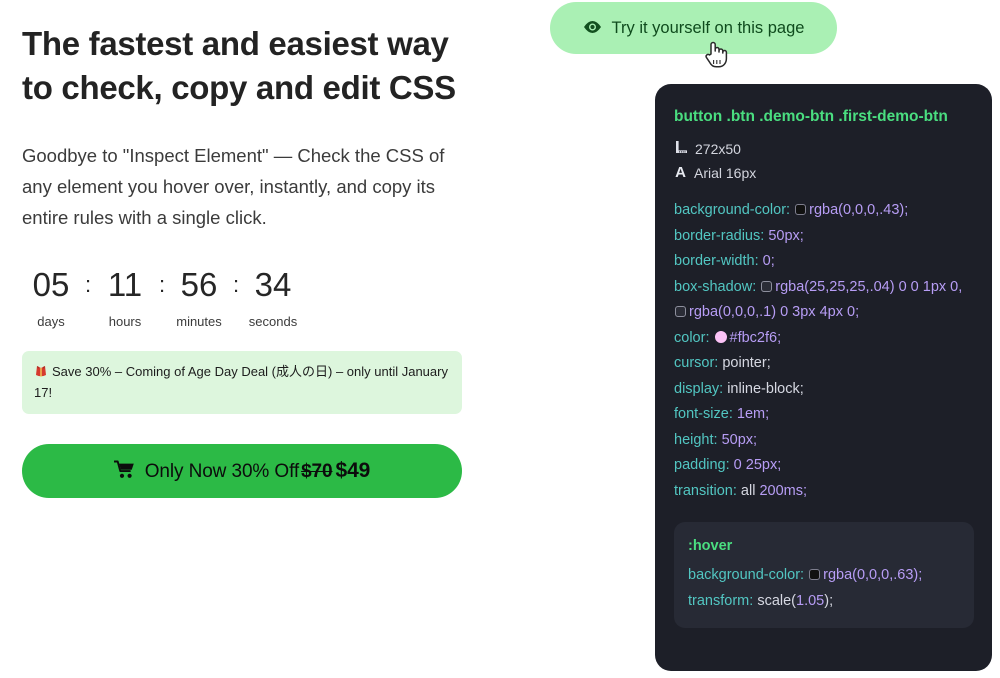 The height and width of the screenshot is (678, 1000). What do you see at coordinates (317, 471) in the screenshot?
I see `old-price: $70` at bounding box center [317, 471].